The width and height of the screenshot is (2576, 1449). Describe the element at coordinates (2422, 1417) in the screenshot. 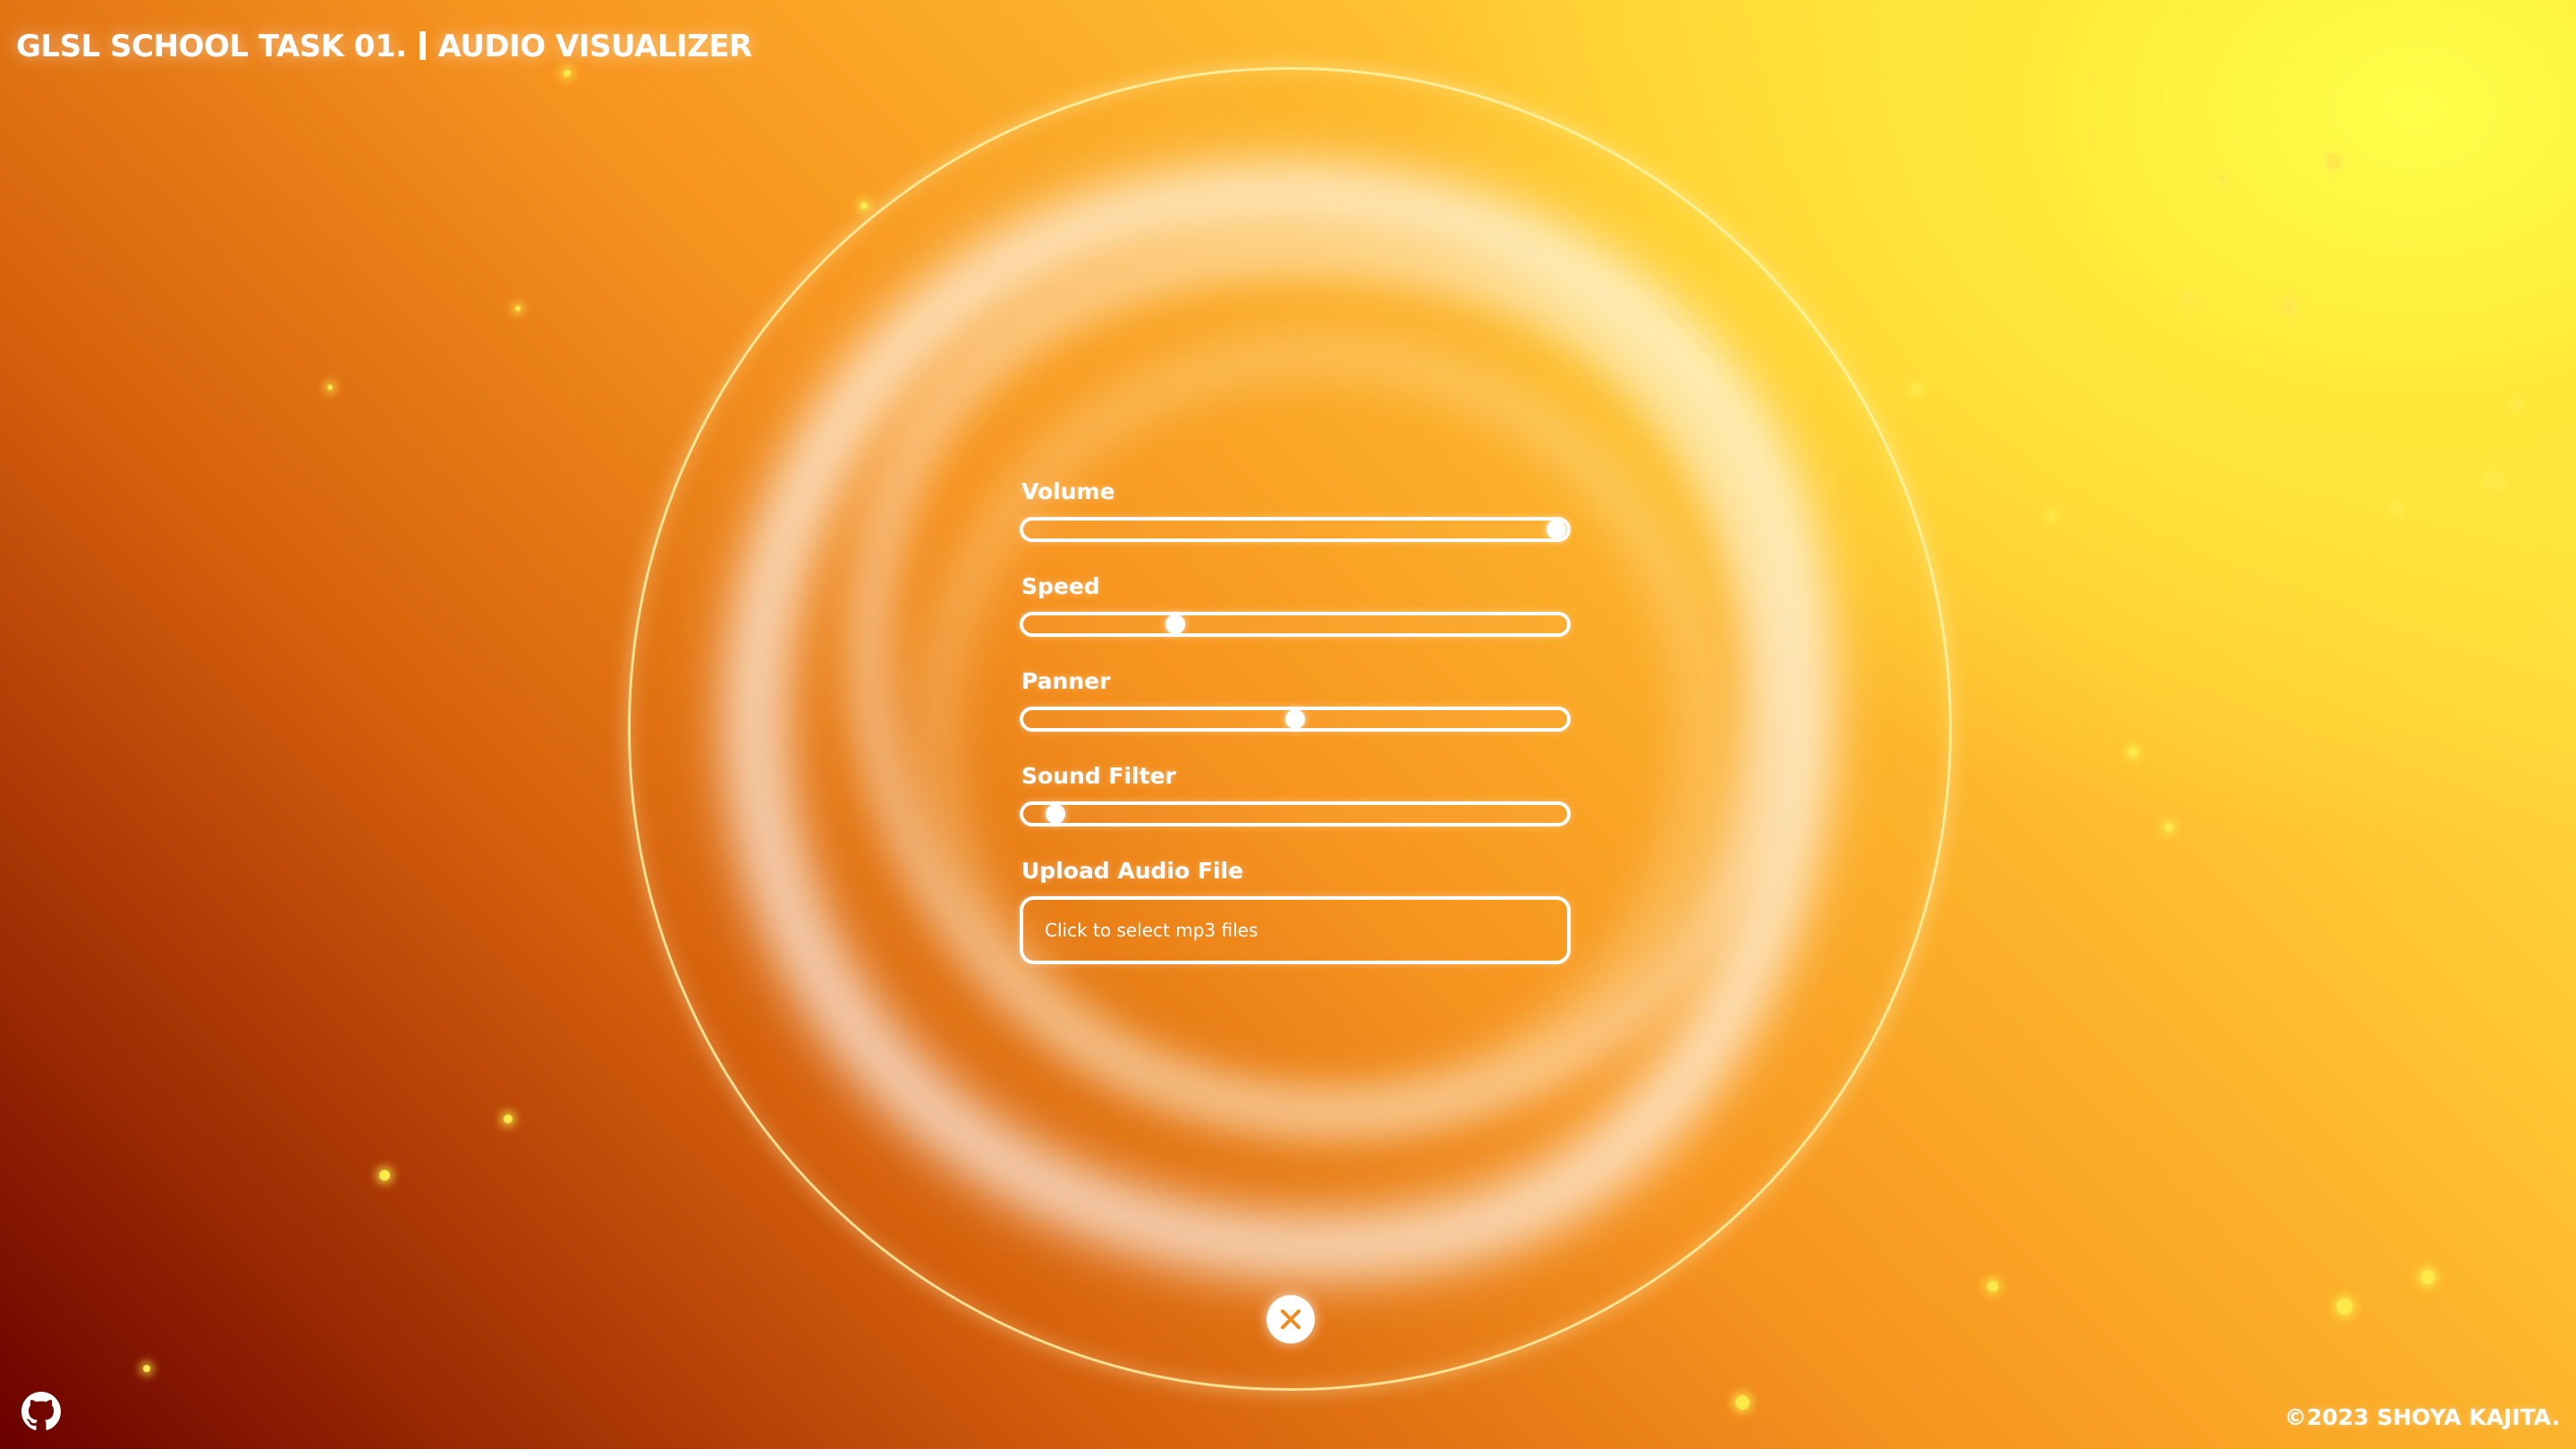

I see `copyright-text: ©2023 SHOYA KAJITA.` at that location.